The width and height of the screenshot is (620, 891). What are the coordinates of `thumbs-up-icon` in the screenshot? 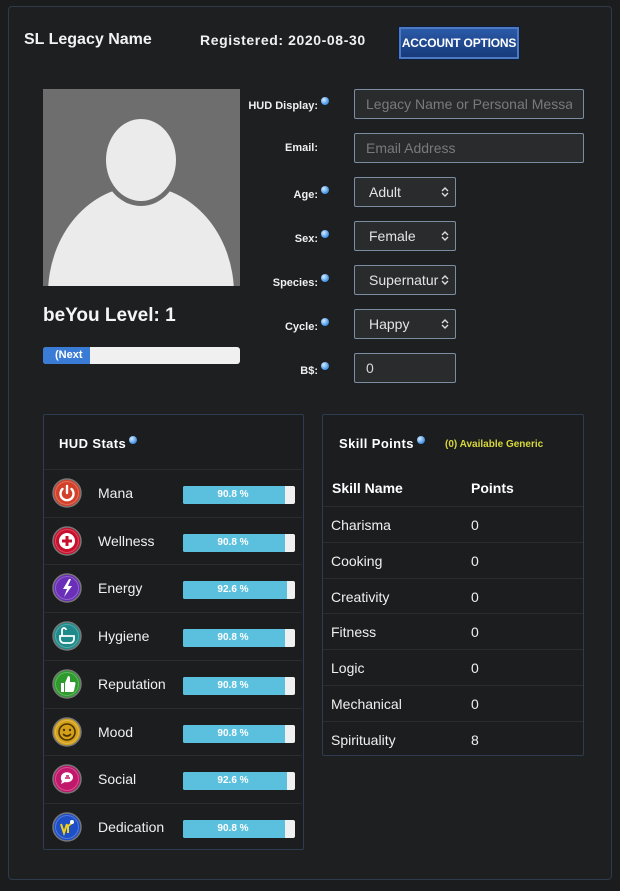 It's located at (67, 684).